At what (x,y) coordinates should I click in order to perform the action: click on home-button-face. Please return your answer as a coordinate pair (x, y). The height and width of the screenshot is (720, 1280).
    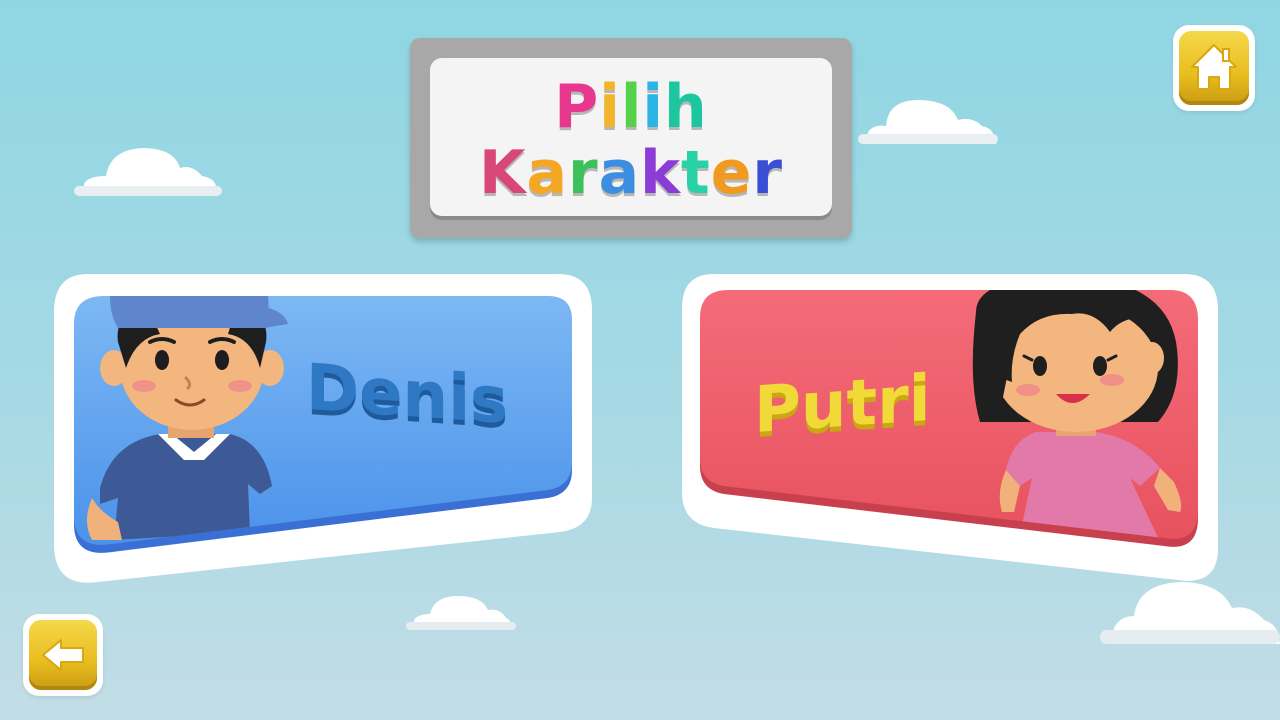
    Looking at the image, I should click on (1214, 68).